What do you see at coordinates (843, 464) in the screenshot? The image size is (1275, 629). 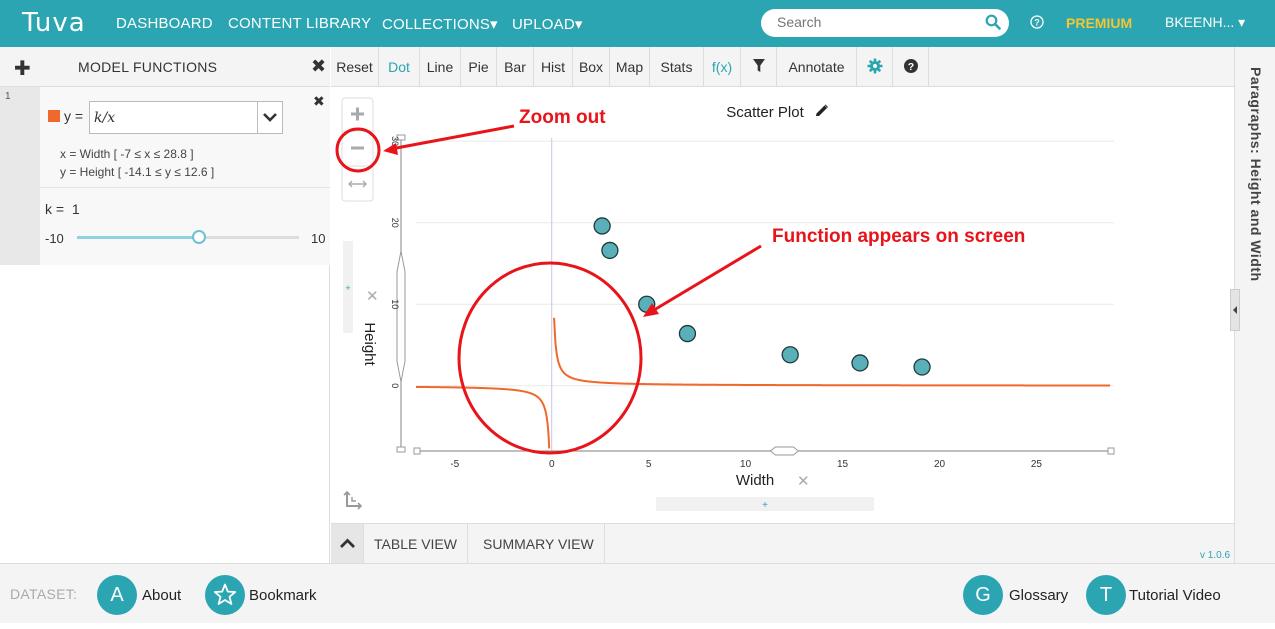 I see `x-tick-label: 15` at bounding box center [843, 464].